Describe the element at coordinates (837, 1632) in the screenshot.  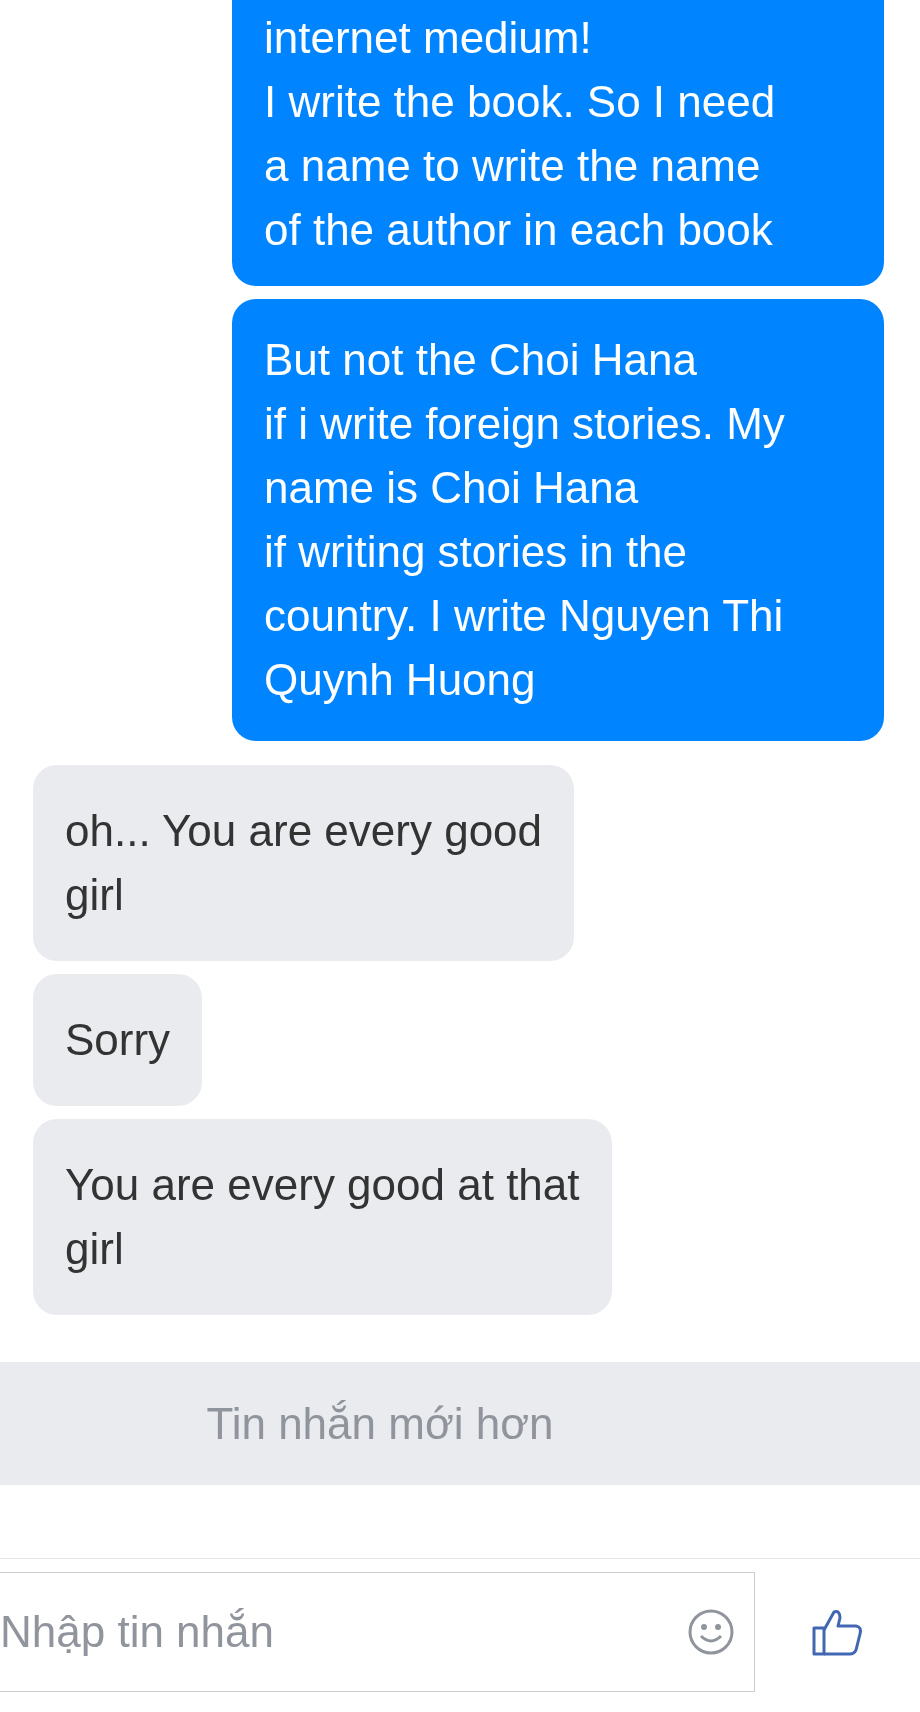
I see `thumbs-up-icon` at that location.